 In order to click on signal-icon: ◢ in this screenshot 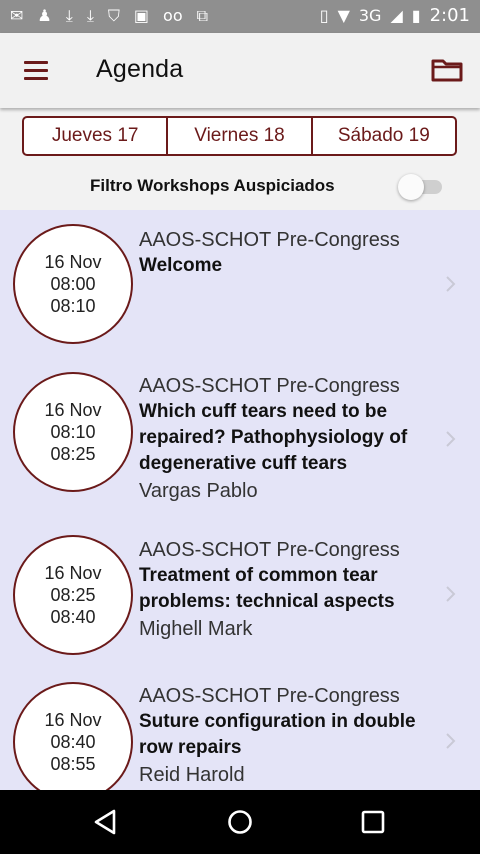, I will do `click(396, 15)`.